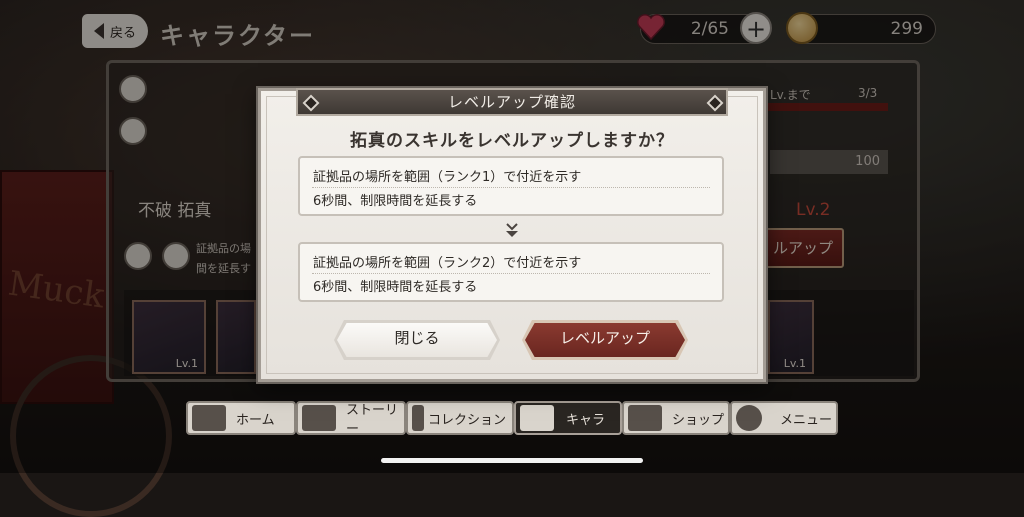 The image size is (1024, 517). What do you see at coordinates (372, 420) in the screenshot?
I see `nav-story-label: ストーリー` at bounding box center [372, 420].